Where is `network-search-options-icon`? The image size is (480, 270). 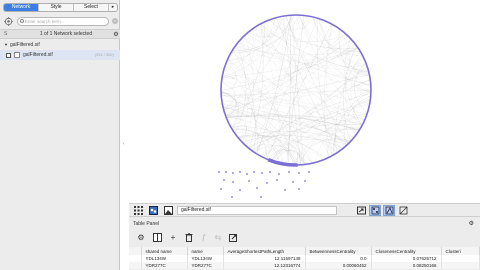 network-search-options-icon is located at coordinates (8, 21).